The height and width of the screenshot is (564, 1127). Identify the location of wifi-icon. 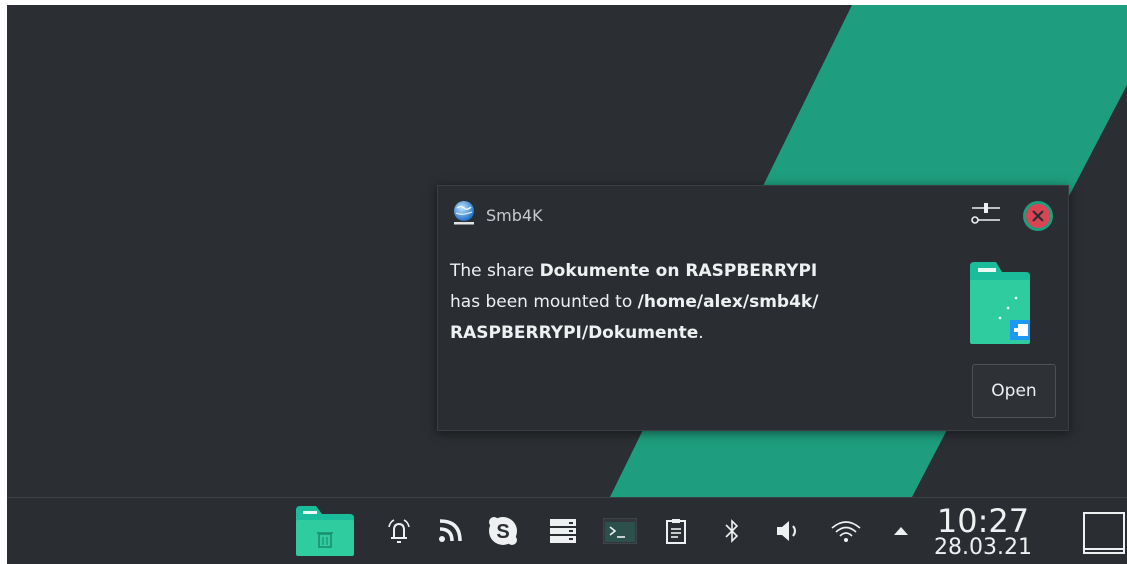
(846, 531).